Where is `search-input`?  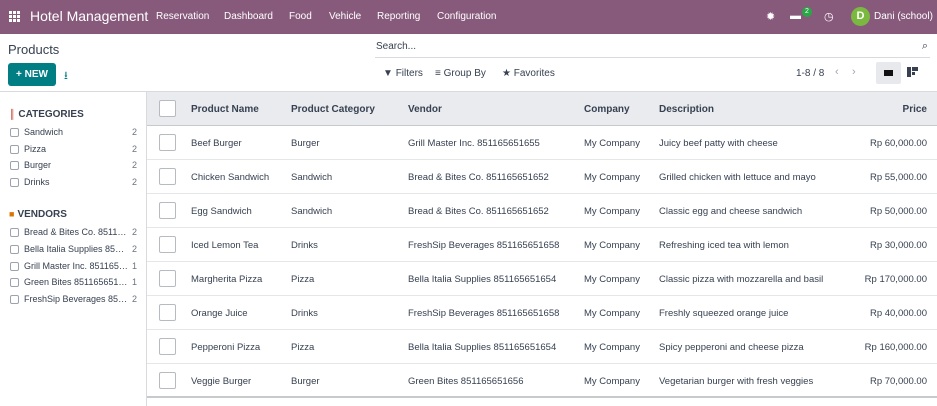
search-input is located at coordinates (636, 46).